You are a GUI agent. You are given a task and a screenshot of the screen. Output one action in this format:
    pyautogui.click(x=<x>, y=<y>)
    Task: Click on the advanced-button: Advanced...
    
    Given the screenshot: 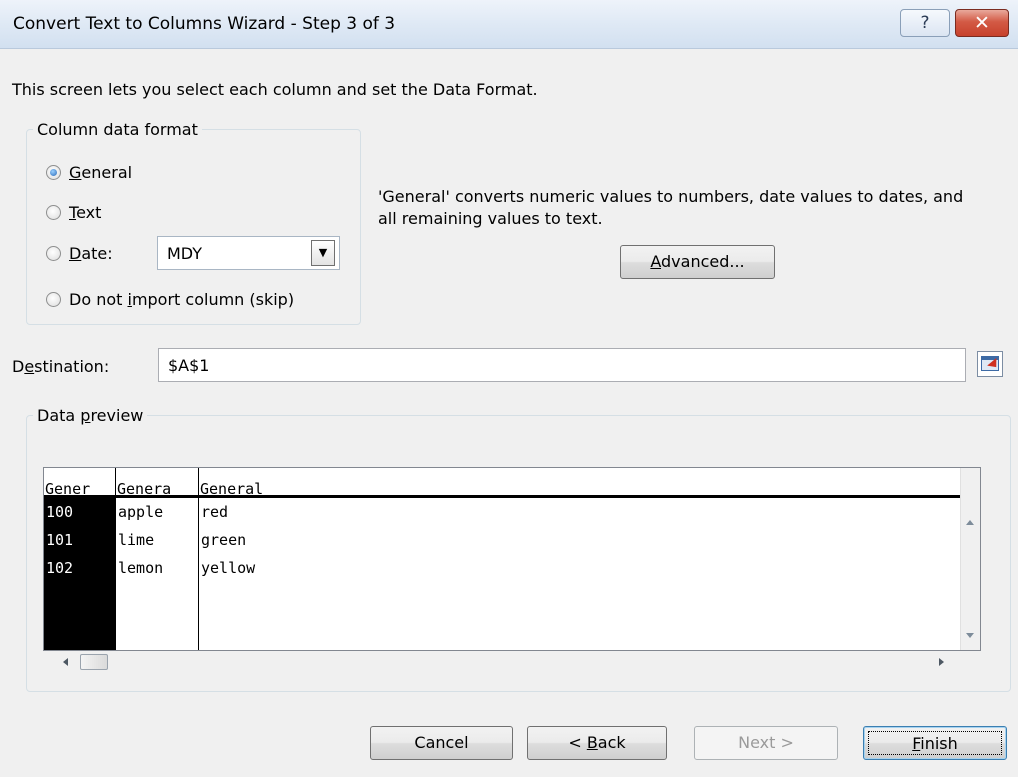 What is the action you would take?
    pyautogui.click(x=697, y=262)
    